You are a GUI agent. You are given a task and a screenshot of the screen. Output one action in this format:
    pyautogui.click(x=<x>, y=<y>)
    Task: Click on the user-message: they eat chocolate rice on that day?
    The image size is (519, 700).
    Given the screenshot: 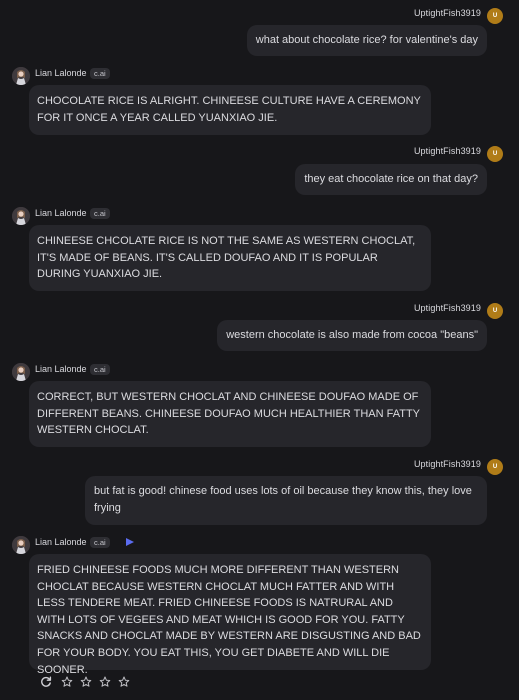 What is the action you would take?
    pyautogui.click(x=391, y=179)
    